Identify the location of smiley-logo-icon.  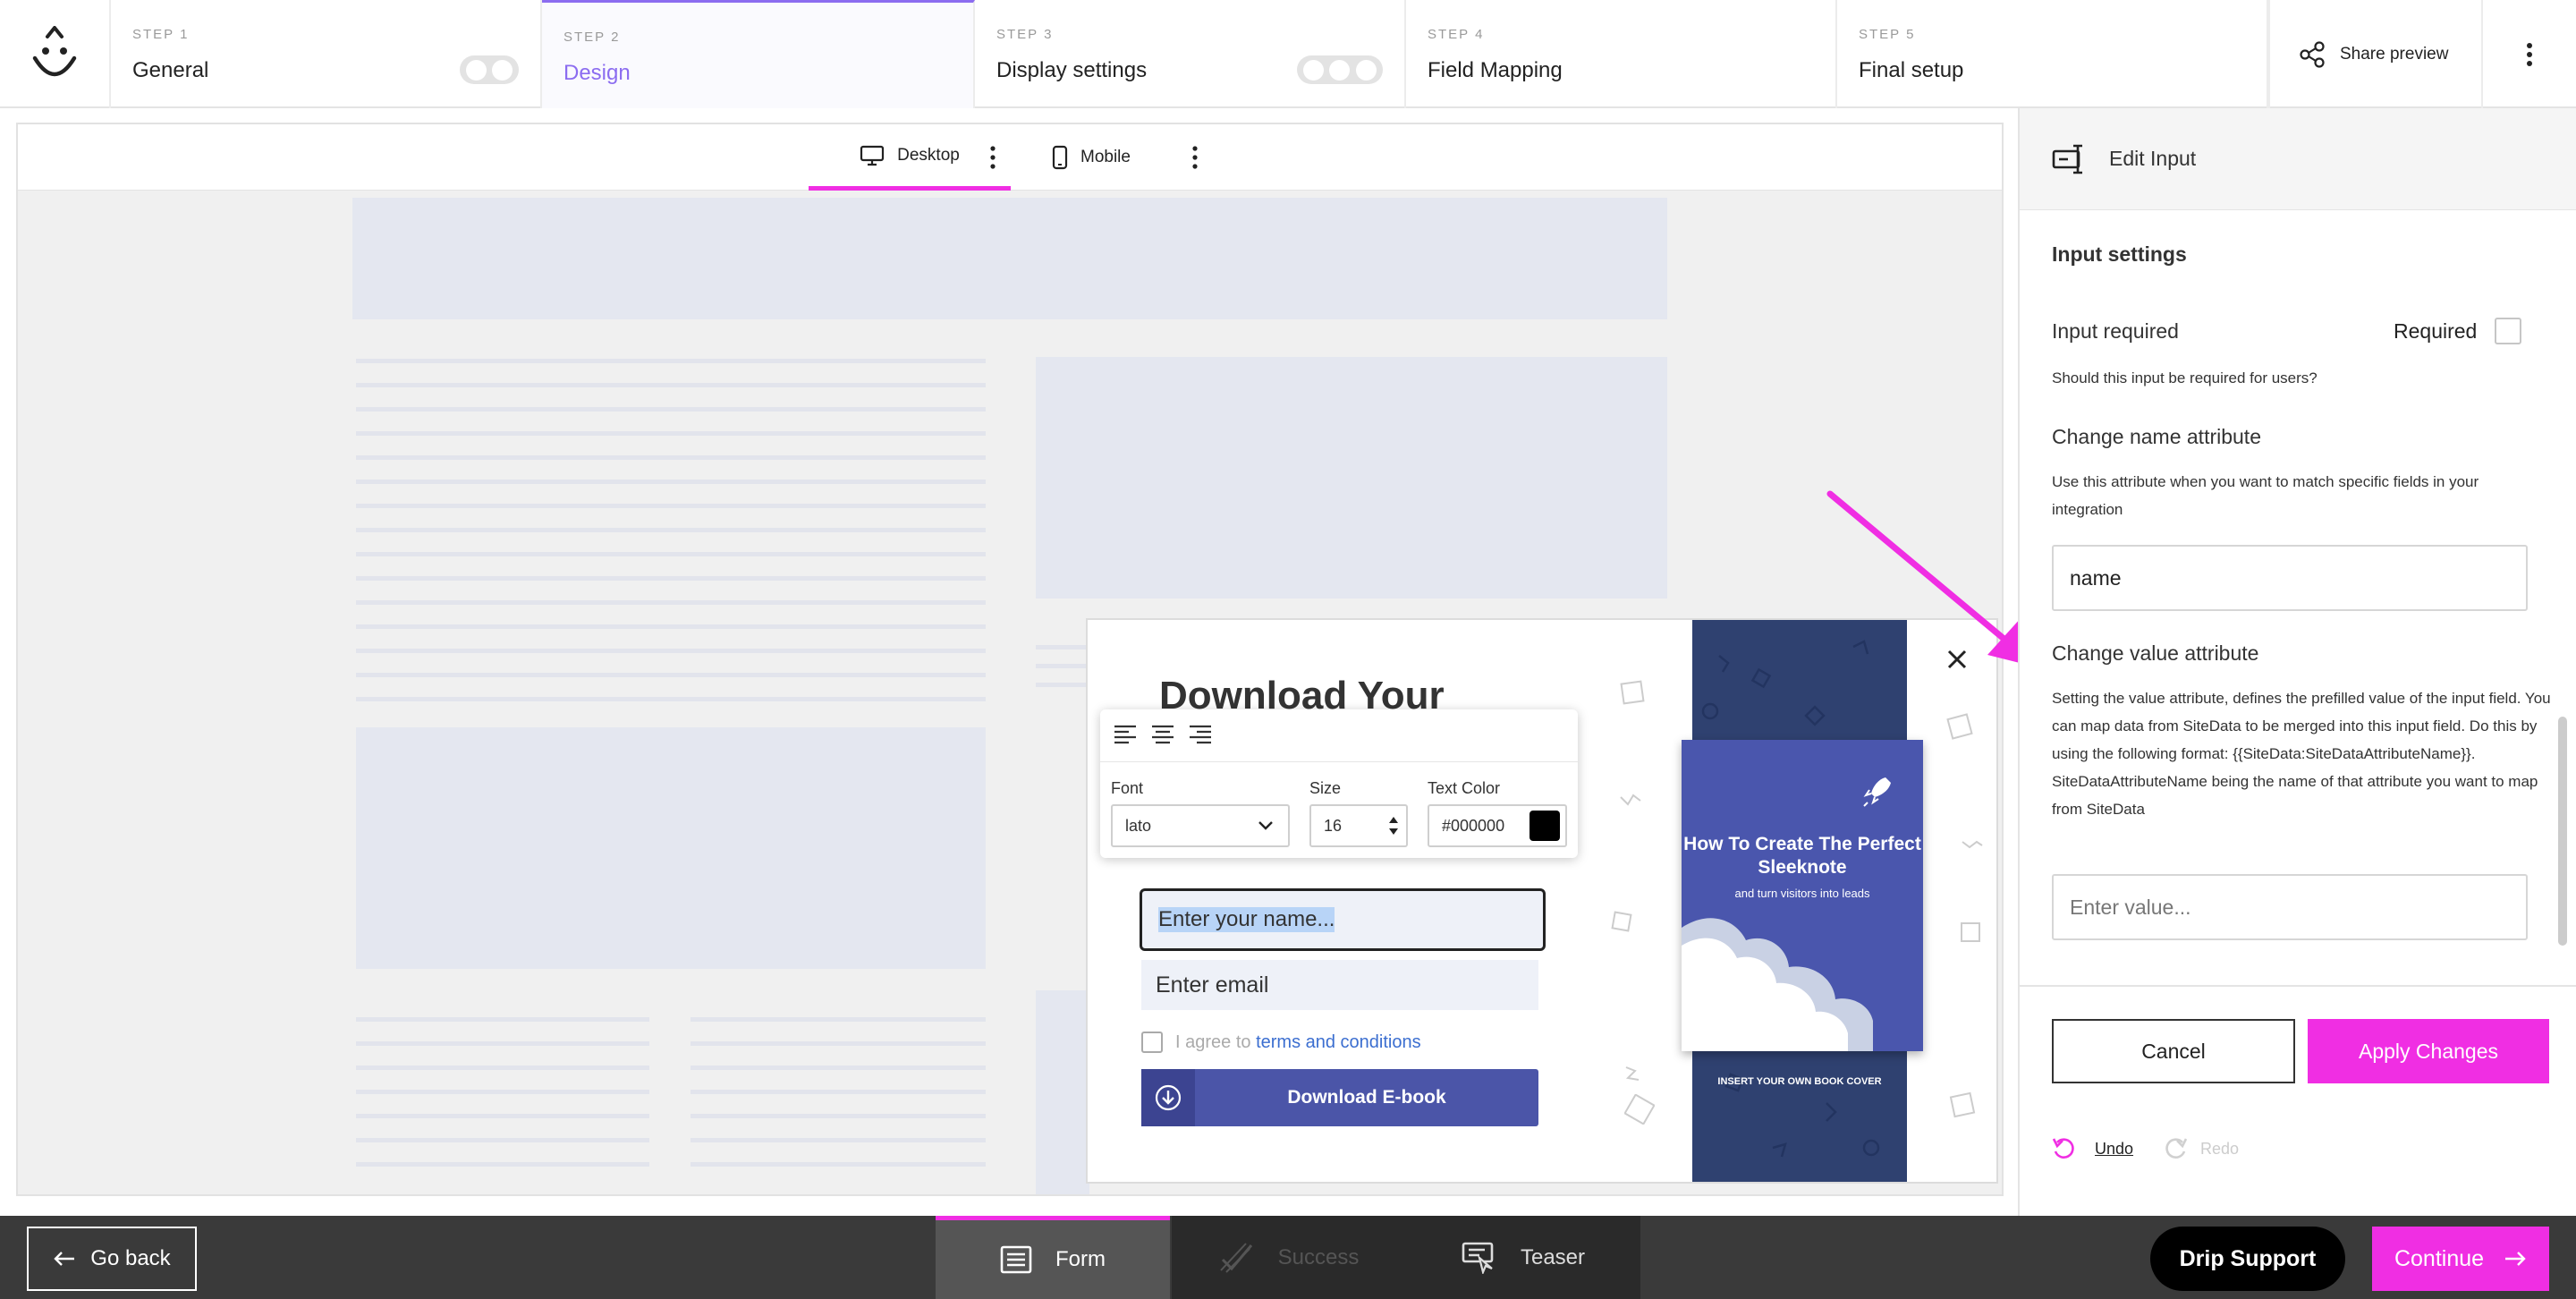
(55, 54).